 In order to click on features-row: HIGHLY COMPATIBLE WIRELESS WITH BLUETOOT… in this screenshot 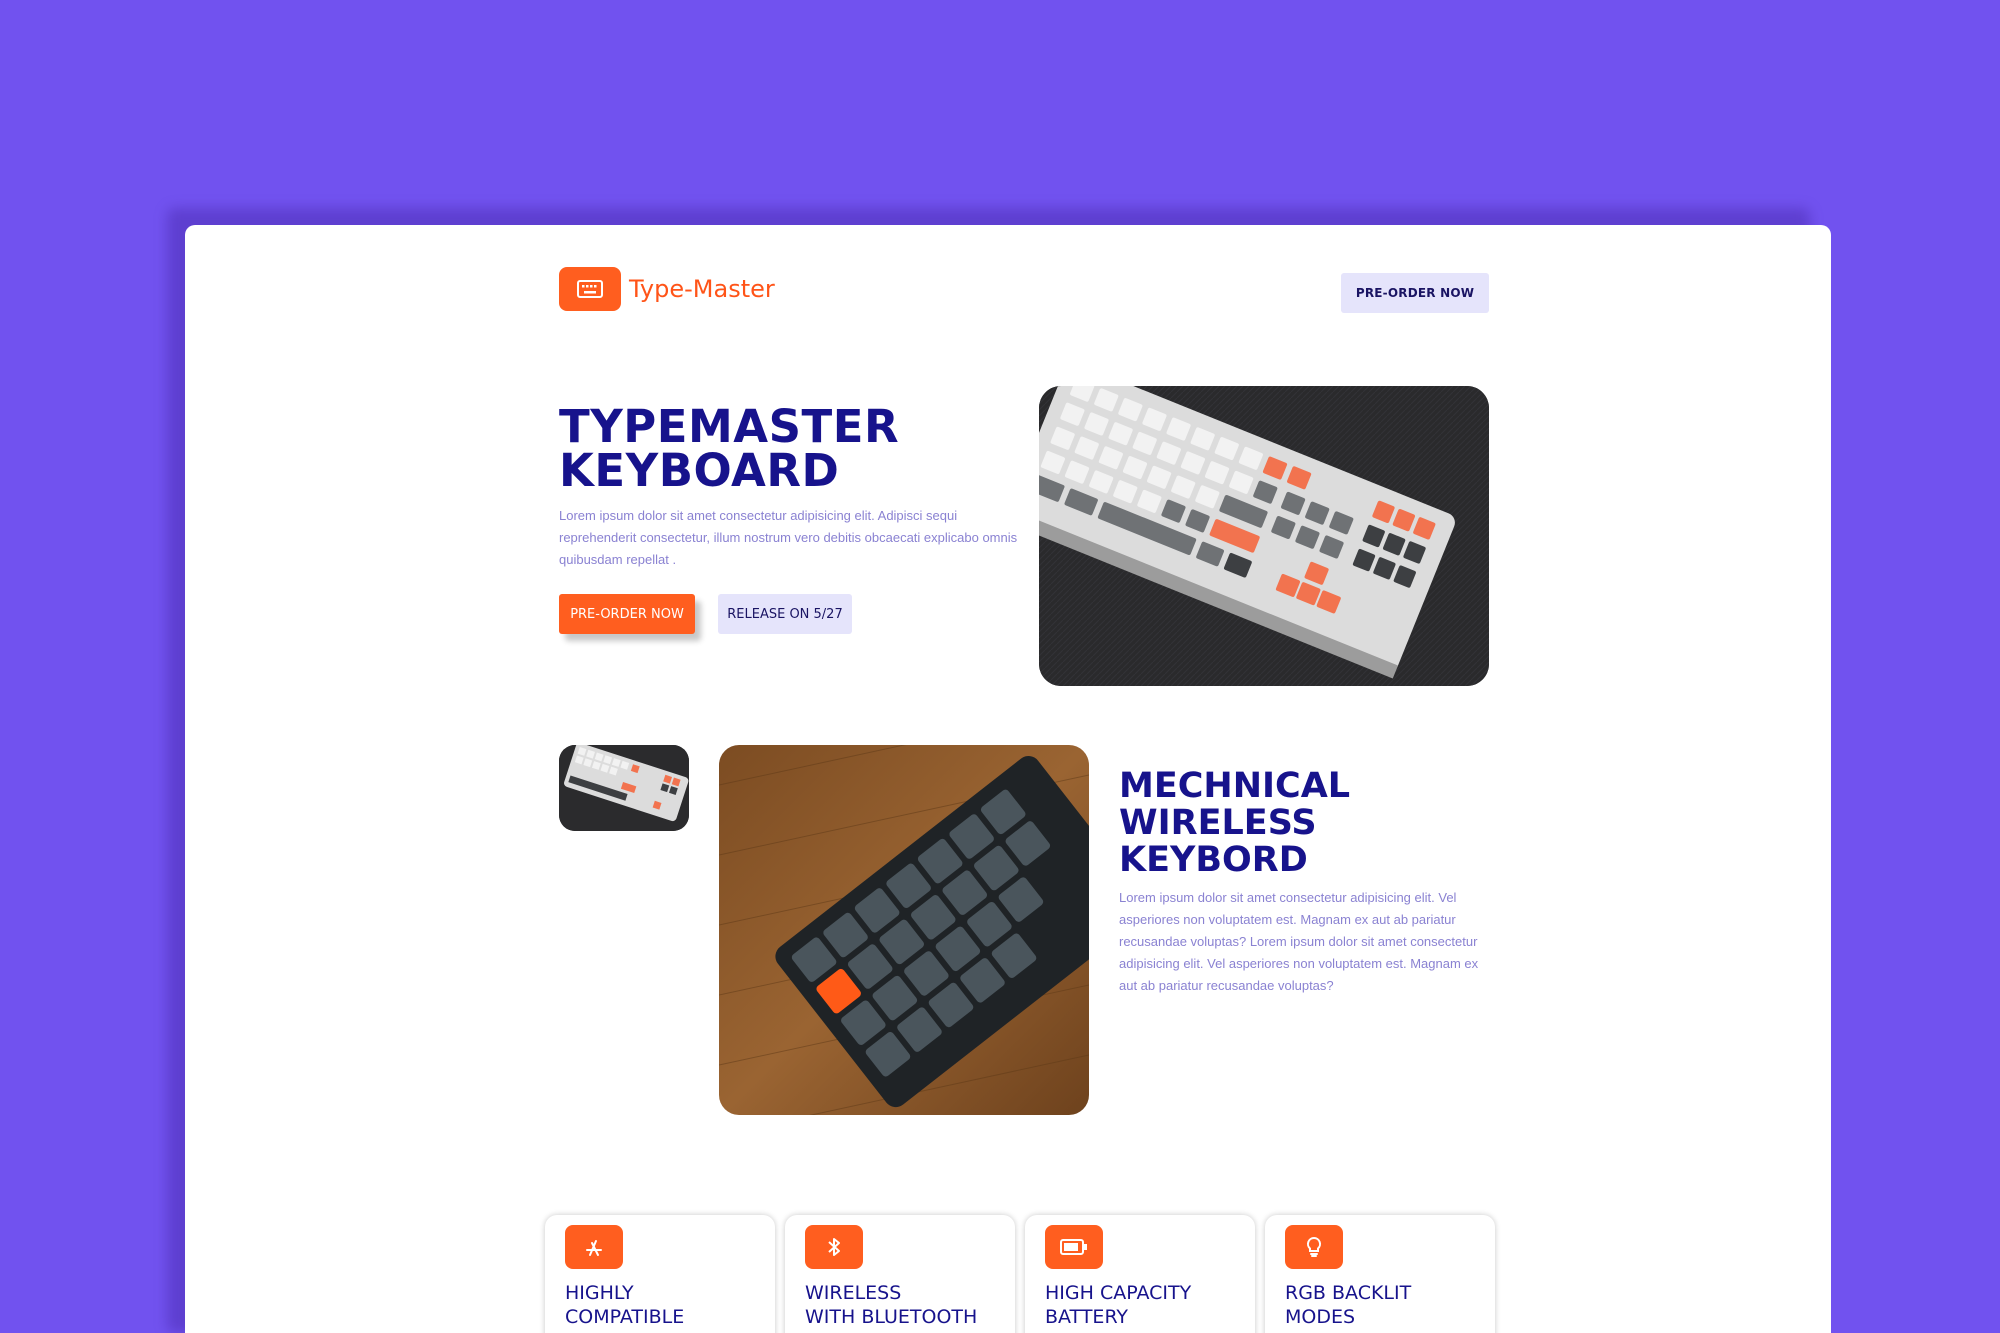, I will do `click(1025, 1274)`.